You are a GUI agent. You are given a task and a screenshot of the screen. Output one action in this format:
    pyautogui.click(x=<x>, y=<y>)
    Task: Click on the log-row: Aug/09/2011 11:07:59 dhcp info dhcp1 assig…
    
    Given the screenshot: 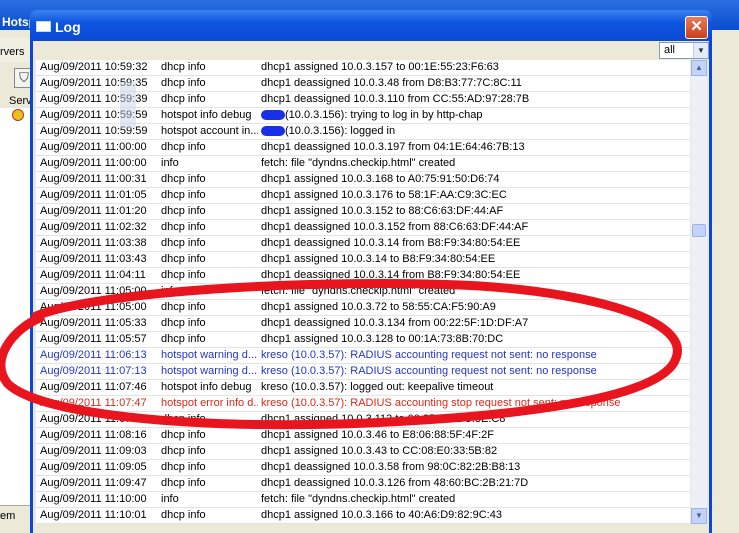 What is the action you would take?
    pyautogui.click(x=363, y=420)
    